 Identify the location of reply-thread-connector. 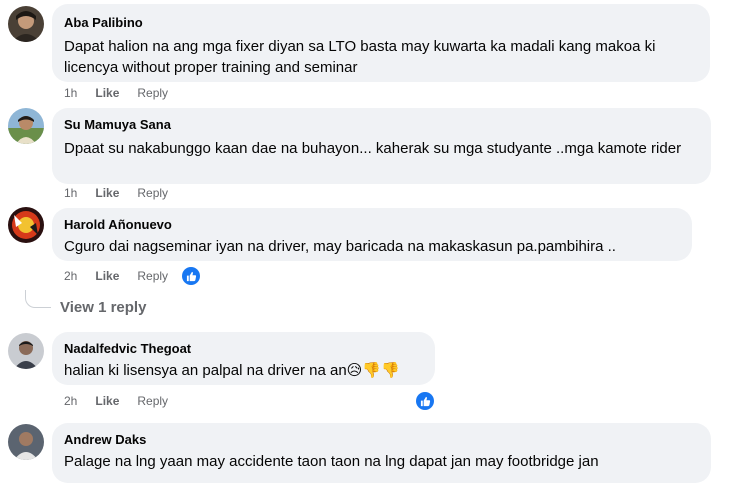
(38, 299).